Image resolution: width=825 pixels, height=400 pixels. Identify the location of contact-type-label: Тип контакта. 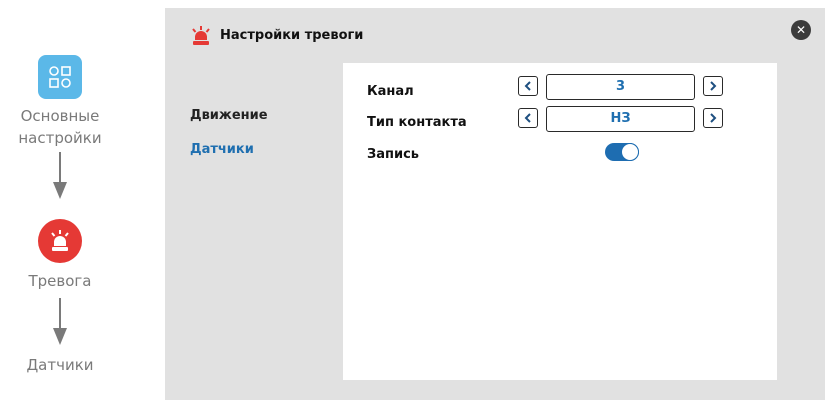
(417, 122).